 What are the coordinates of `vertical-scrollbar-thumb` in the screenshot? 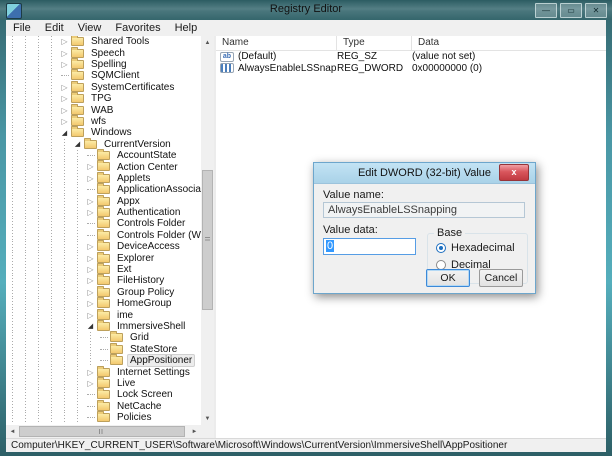 It's located at (207, 240).